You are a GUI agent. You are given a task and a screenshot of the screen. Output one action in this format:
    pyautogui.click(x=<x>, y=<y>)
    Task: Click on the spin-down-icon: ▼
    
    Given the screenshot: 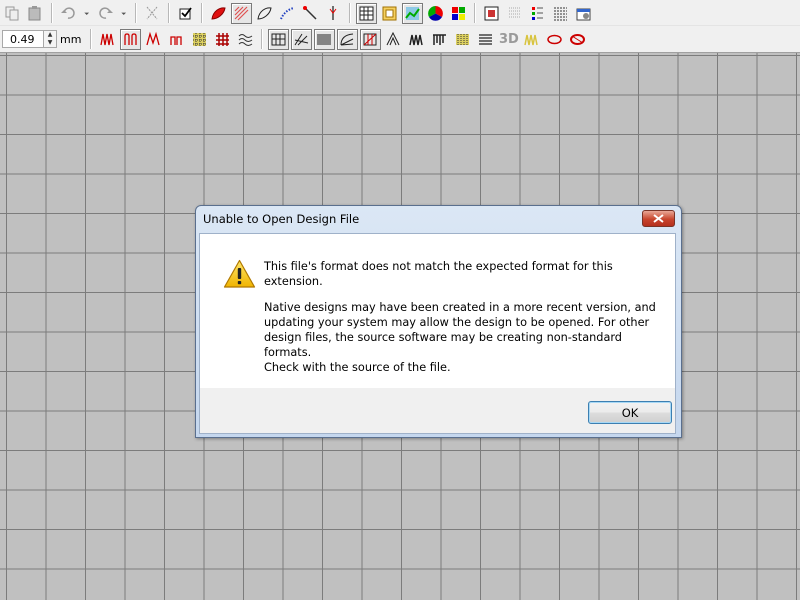 What is the action you would take?
    pyautogui.click(x=50, y=43)
    